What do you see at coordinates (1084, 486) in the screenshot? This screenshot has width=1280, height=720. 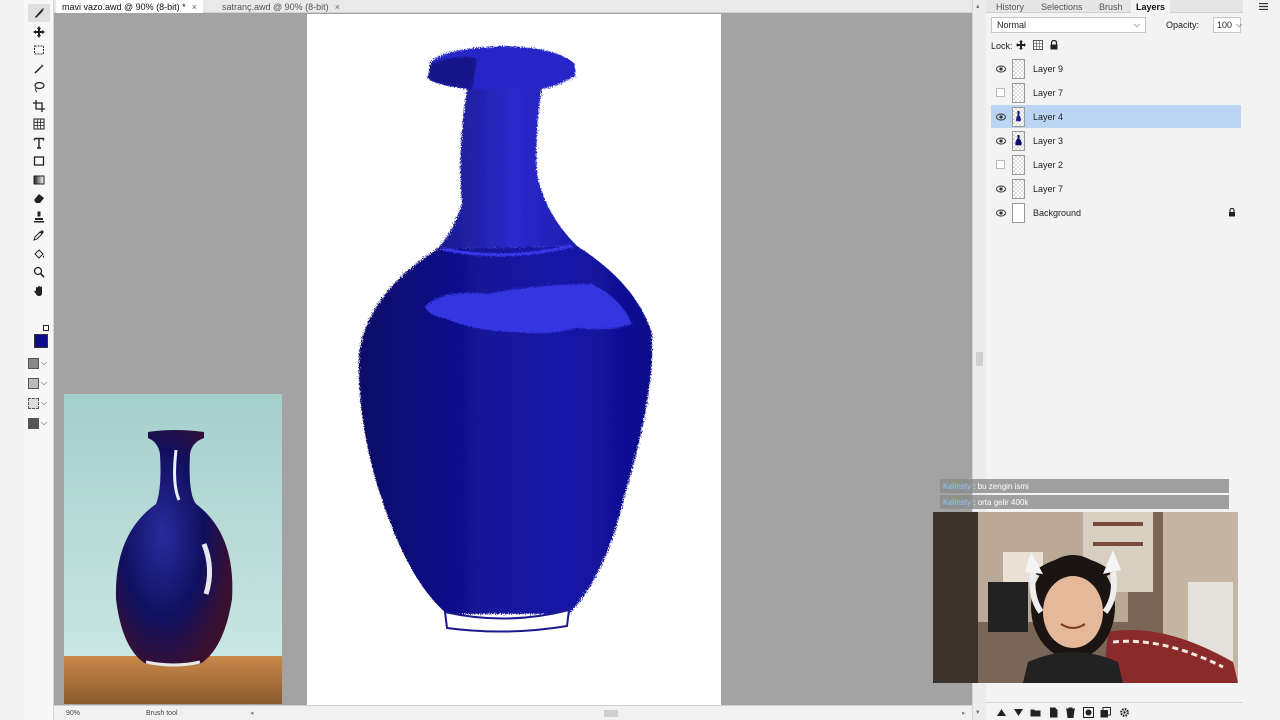 I see `chat-message: Kelinsty : bu zengin ismi` at bounding box center [1084, 486].